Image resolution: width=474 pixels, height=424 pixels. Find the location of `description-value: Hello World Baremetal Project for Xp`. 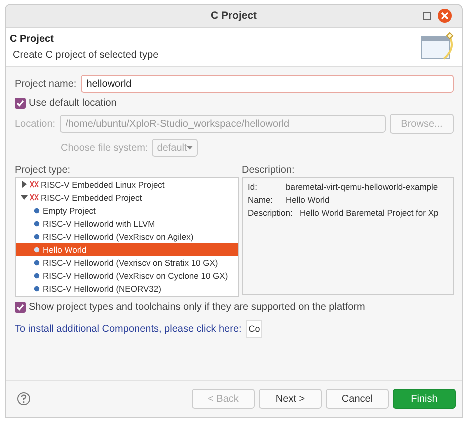

description-value: Hello World Baremetal Project for Xp is located at coordinates (369, 213).